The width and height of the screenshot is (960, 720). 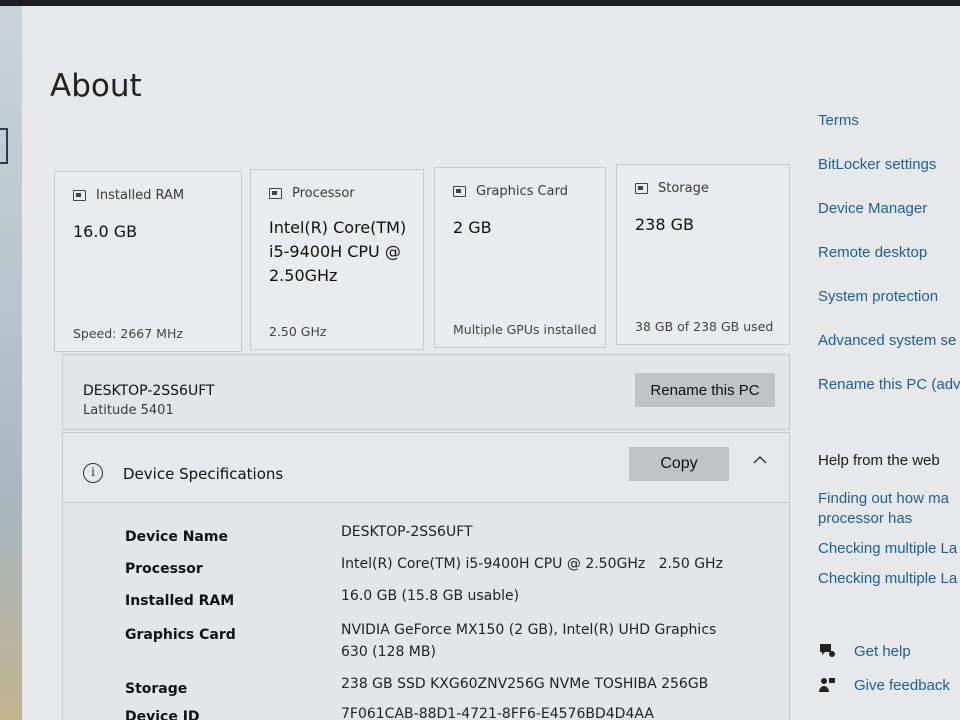 I want to click on spec-label: Installed RAM, so click(x=180, y=601).